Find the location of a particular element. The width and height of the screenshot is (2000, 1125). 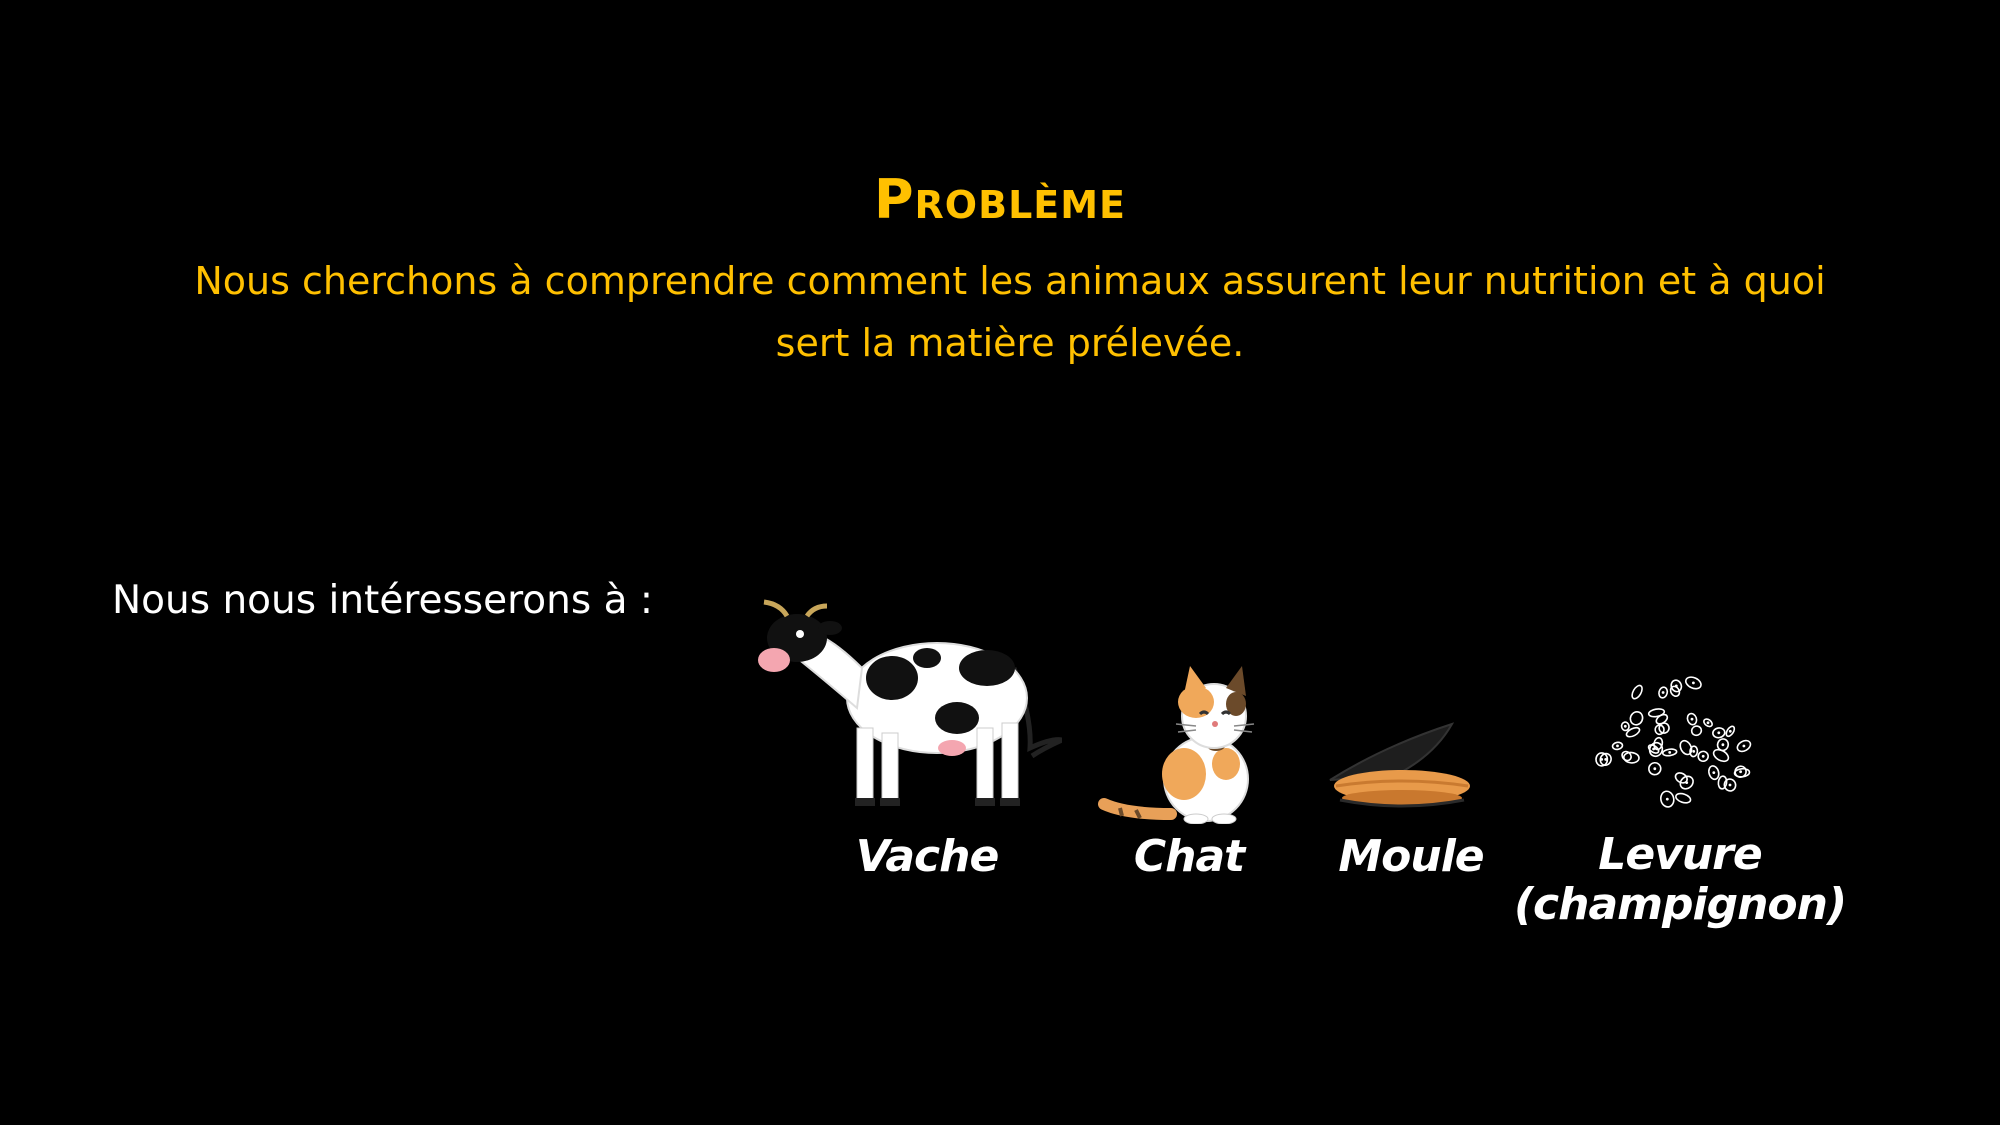

cat-icon is located at coordinates (1176, 745).